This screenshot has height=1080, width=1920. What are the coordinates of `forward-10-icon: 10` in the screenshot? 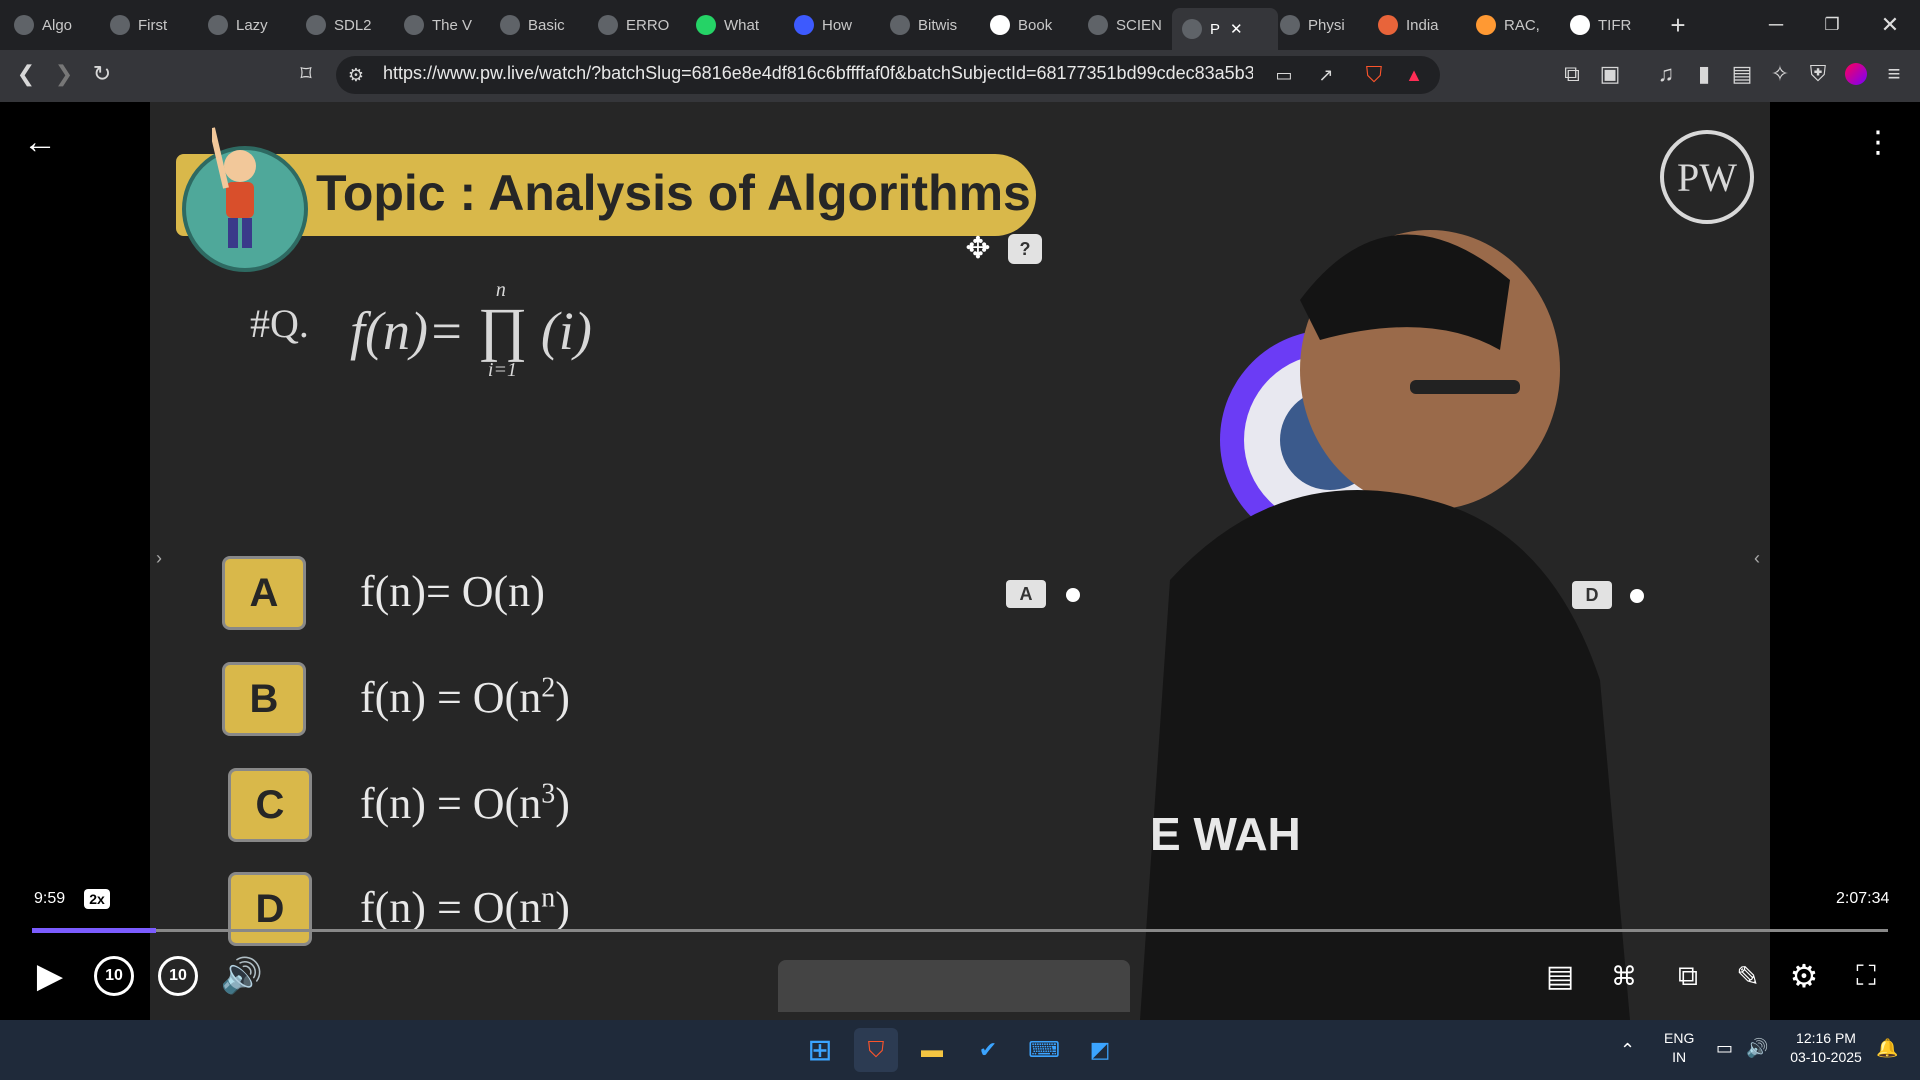 It's located at (178, 976).